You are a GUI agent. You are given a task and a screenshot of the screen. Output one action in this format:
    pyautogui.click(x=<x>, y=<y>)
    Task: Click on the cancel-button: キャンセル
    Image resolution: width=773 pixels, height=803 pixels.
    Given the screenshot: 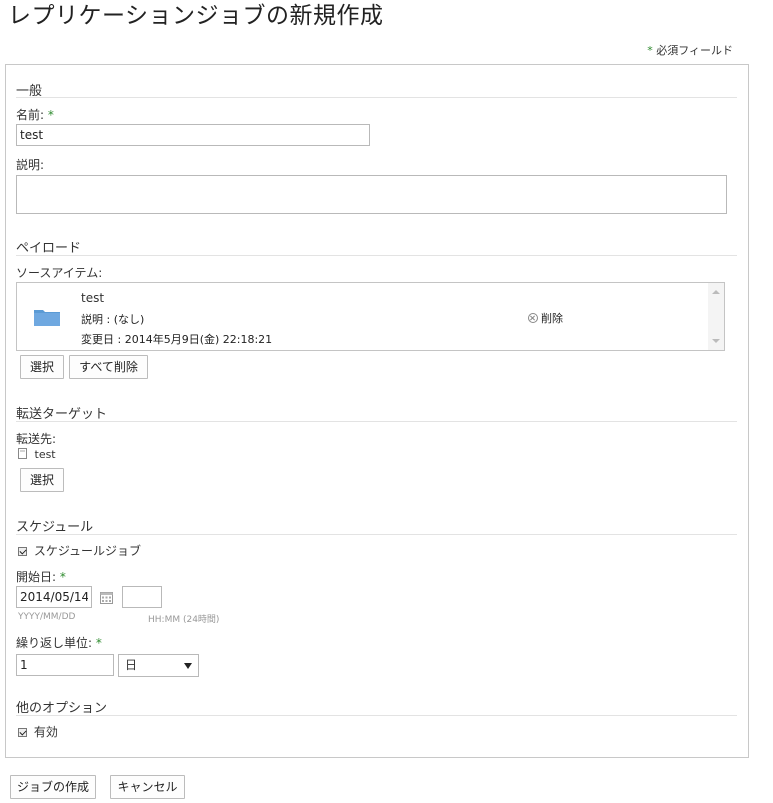 What is the action you would take?
    pyautogui.click(x=147, y=787)
    